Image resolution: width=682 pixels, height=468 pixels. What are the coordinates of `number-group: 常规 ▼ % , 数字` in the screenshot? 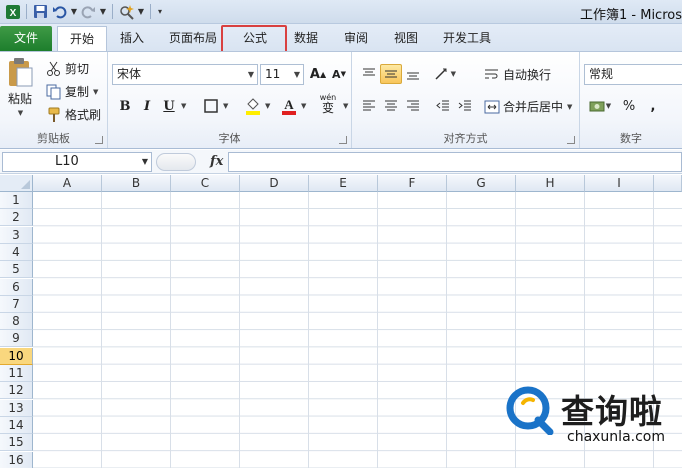 It's located at (631, 100).